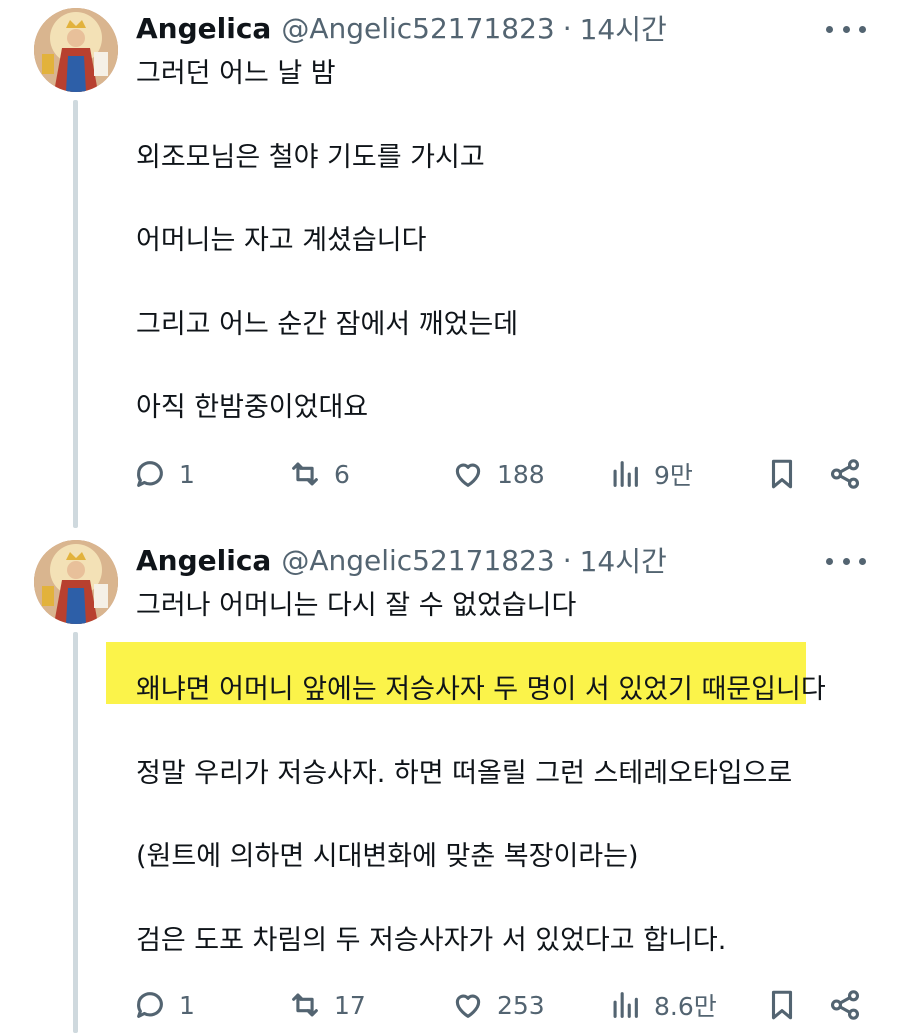  What do you see at coordinates (356, 605) in the screenshot?
I see `tweet-text-paragraph: 그러나 어머니는 다시 잘 수 없었습니다` at bounding box center [356, 605].